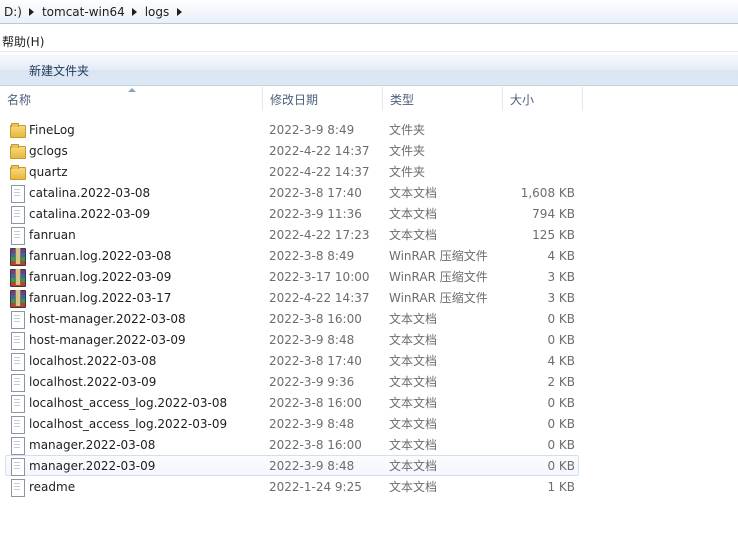 This screenshot has width=738, height=544. I want to click on file-modified-date: 2022-3-9 8:49, so click(312, 129).